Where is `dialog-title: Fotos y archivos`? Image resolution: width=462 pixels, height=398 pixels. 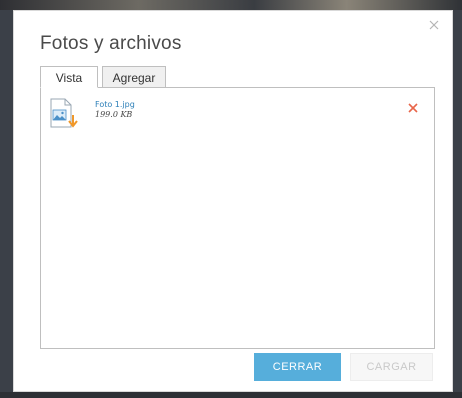
dialog-title: Fotos y archivos is located at coordinates (111, 43).